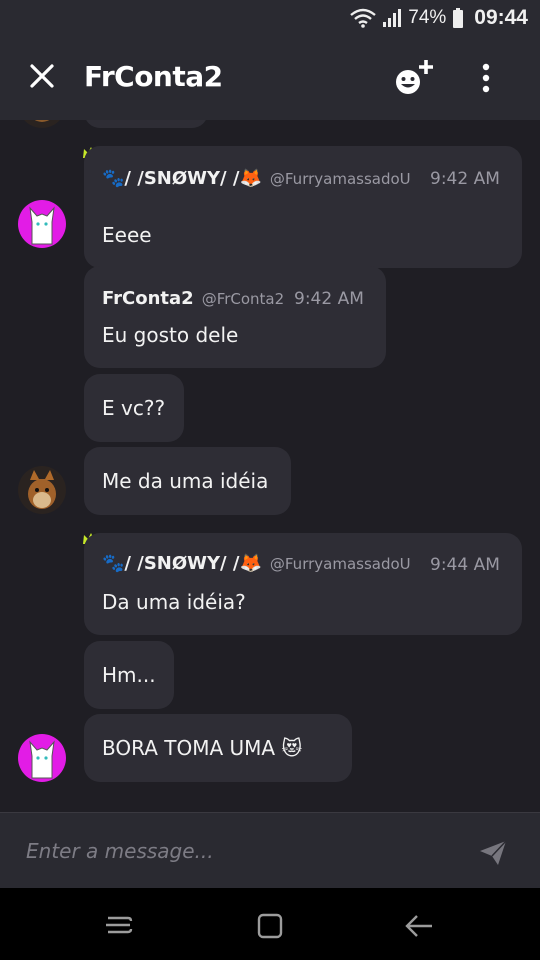  I want to click on message-bubble: Me da uma idéia, so click(187, 481).